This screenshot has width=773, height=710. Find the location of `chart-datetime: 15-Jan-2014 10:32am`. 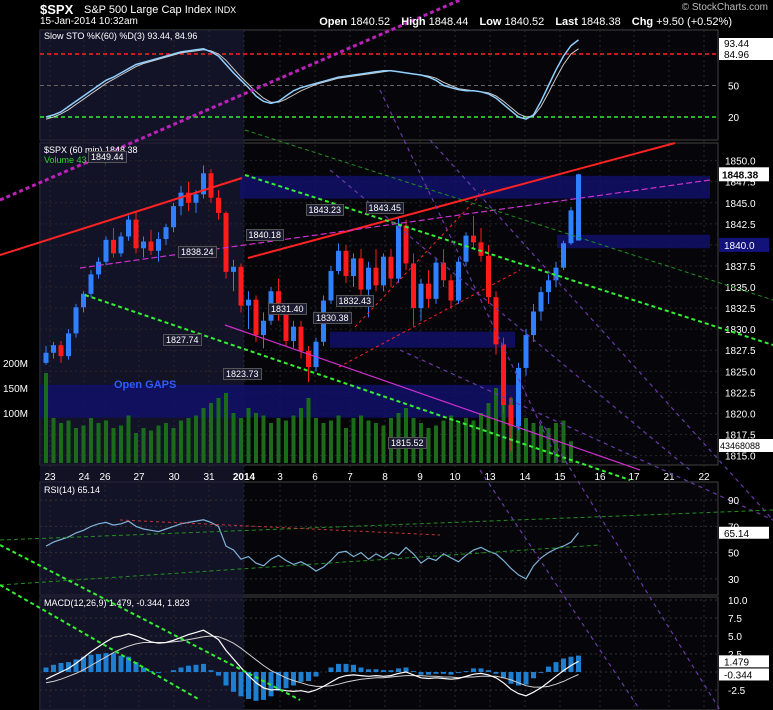

chart-datetime: 15-Jan-2014 10:32am is located at coordinates (89, 21).